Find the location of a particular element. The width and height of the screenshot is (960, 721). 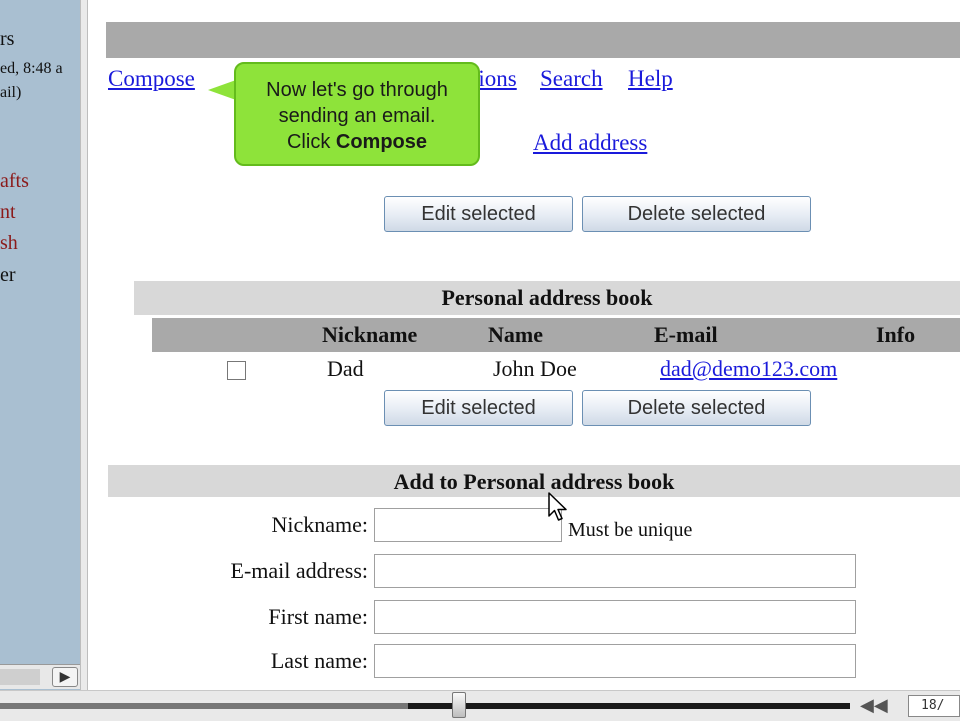

edit-selected-button: Edit selected is located at coordinates (478, 408).